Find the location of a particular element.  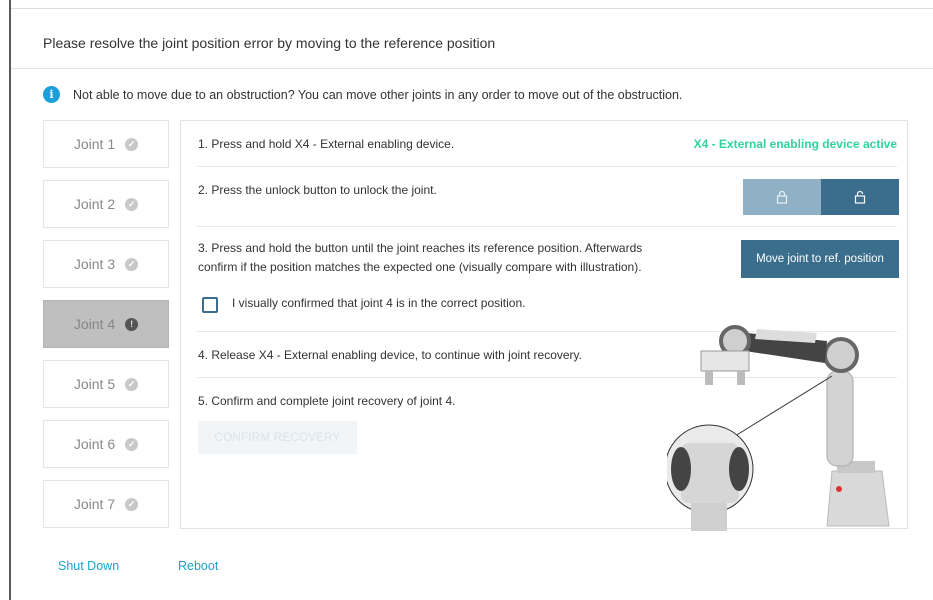

move-joint-button: Move joint to ref. position is located at coordinates (820, 259).